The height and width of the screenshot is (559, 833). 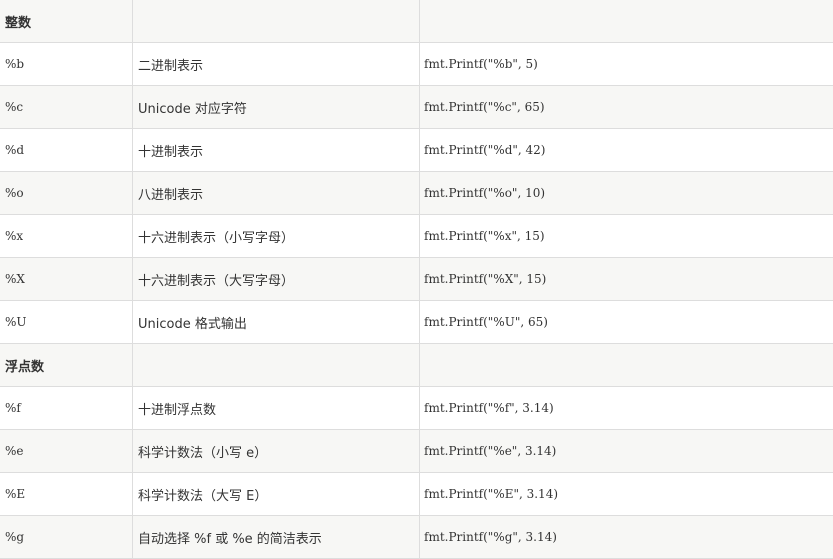 I want to click on format-verb: %f, so click(x=66, y=408).